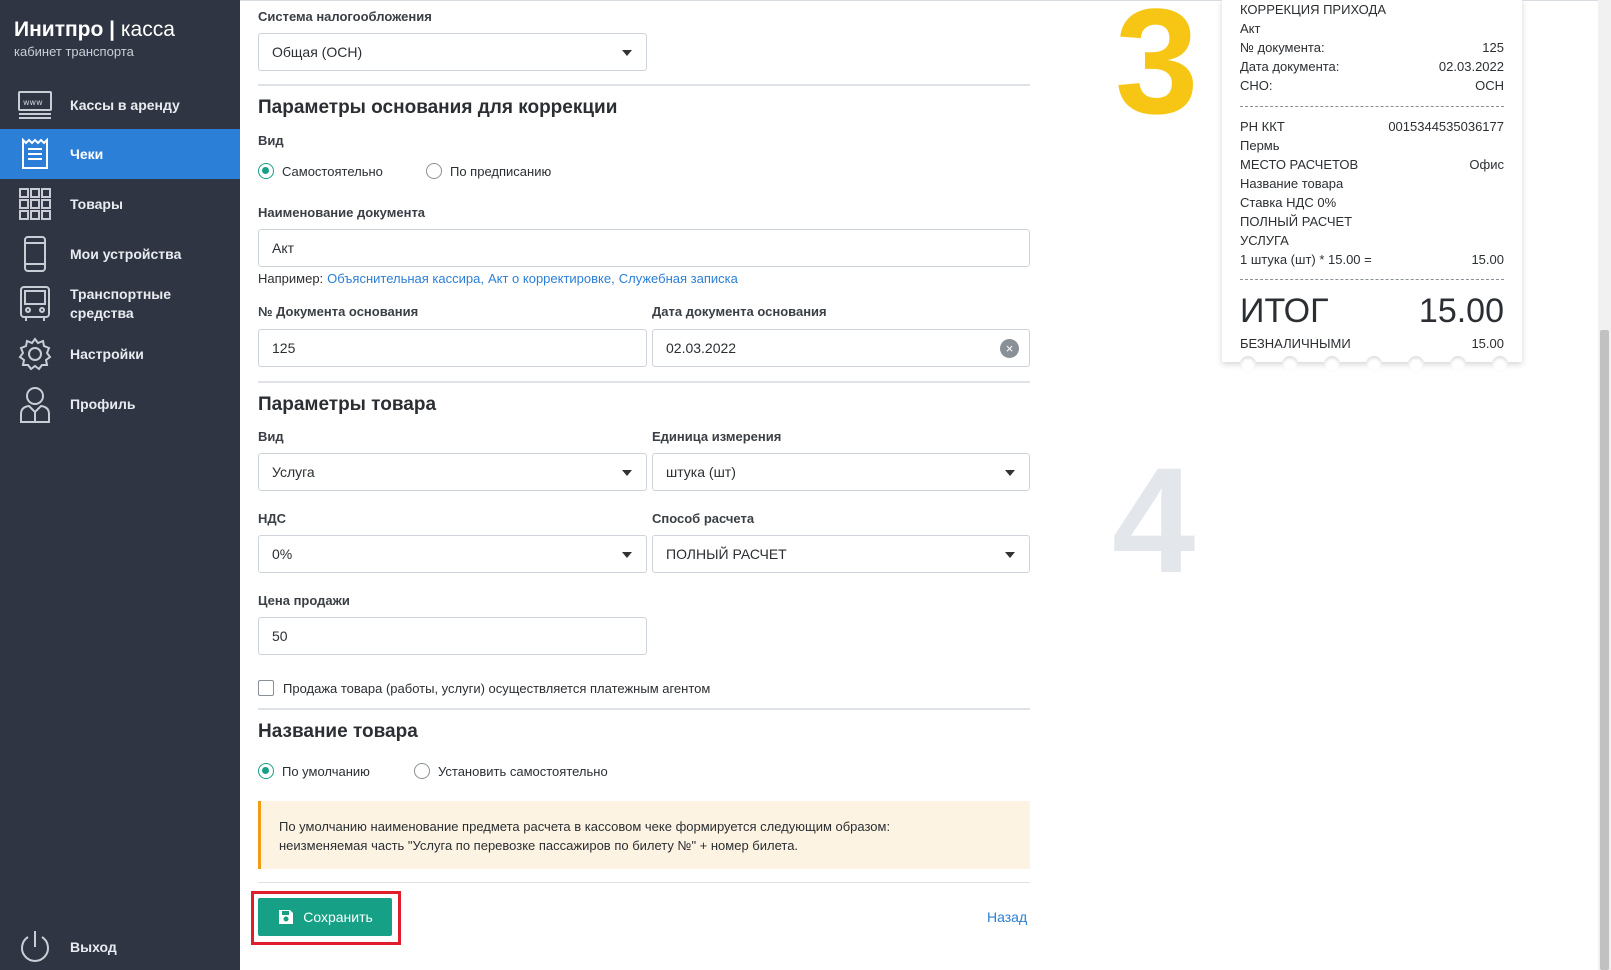  What do you see at coordinates (284, 348) in the screenshot?
I see `doc-number-value: 125` at bounding box center [284, 348].